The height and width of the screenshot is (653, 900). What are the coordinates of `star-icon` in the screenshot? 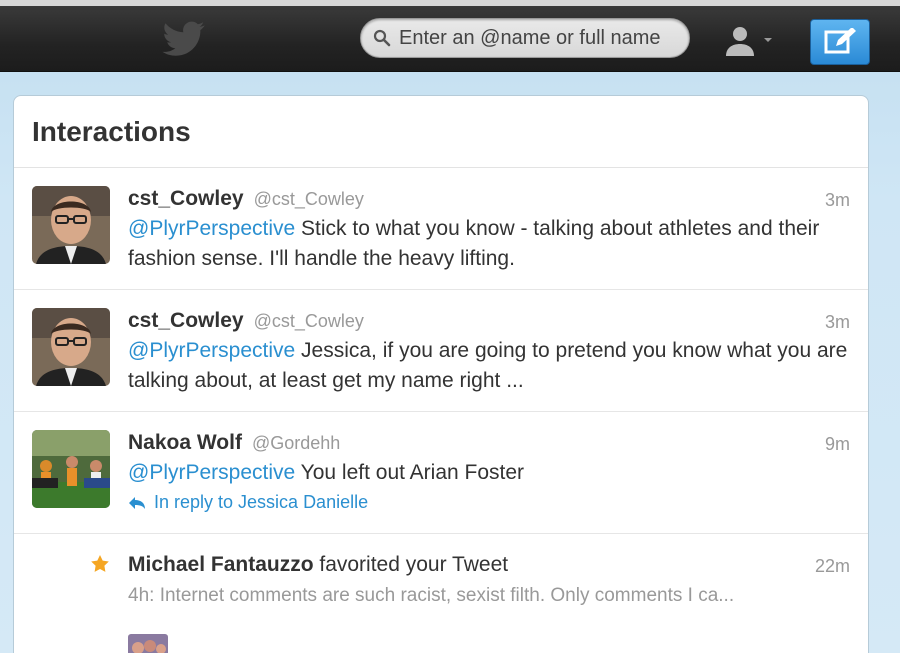 It's located at (100, 563).